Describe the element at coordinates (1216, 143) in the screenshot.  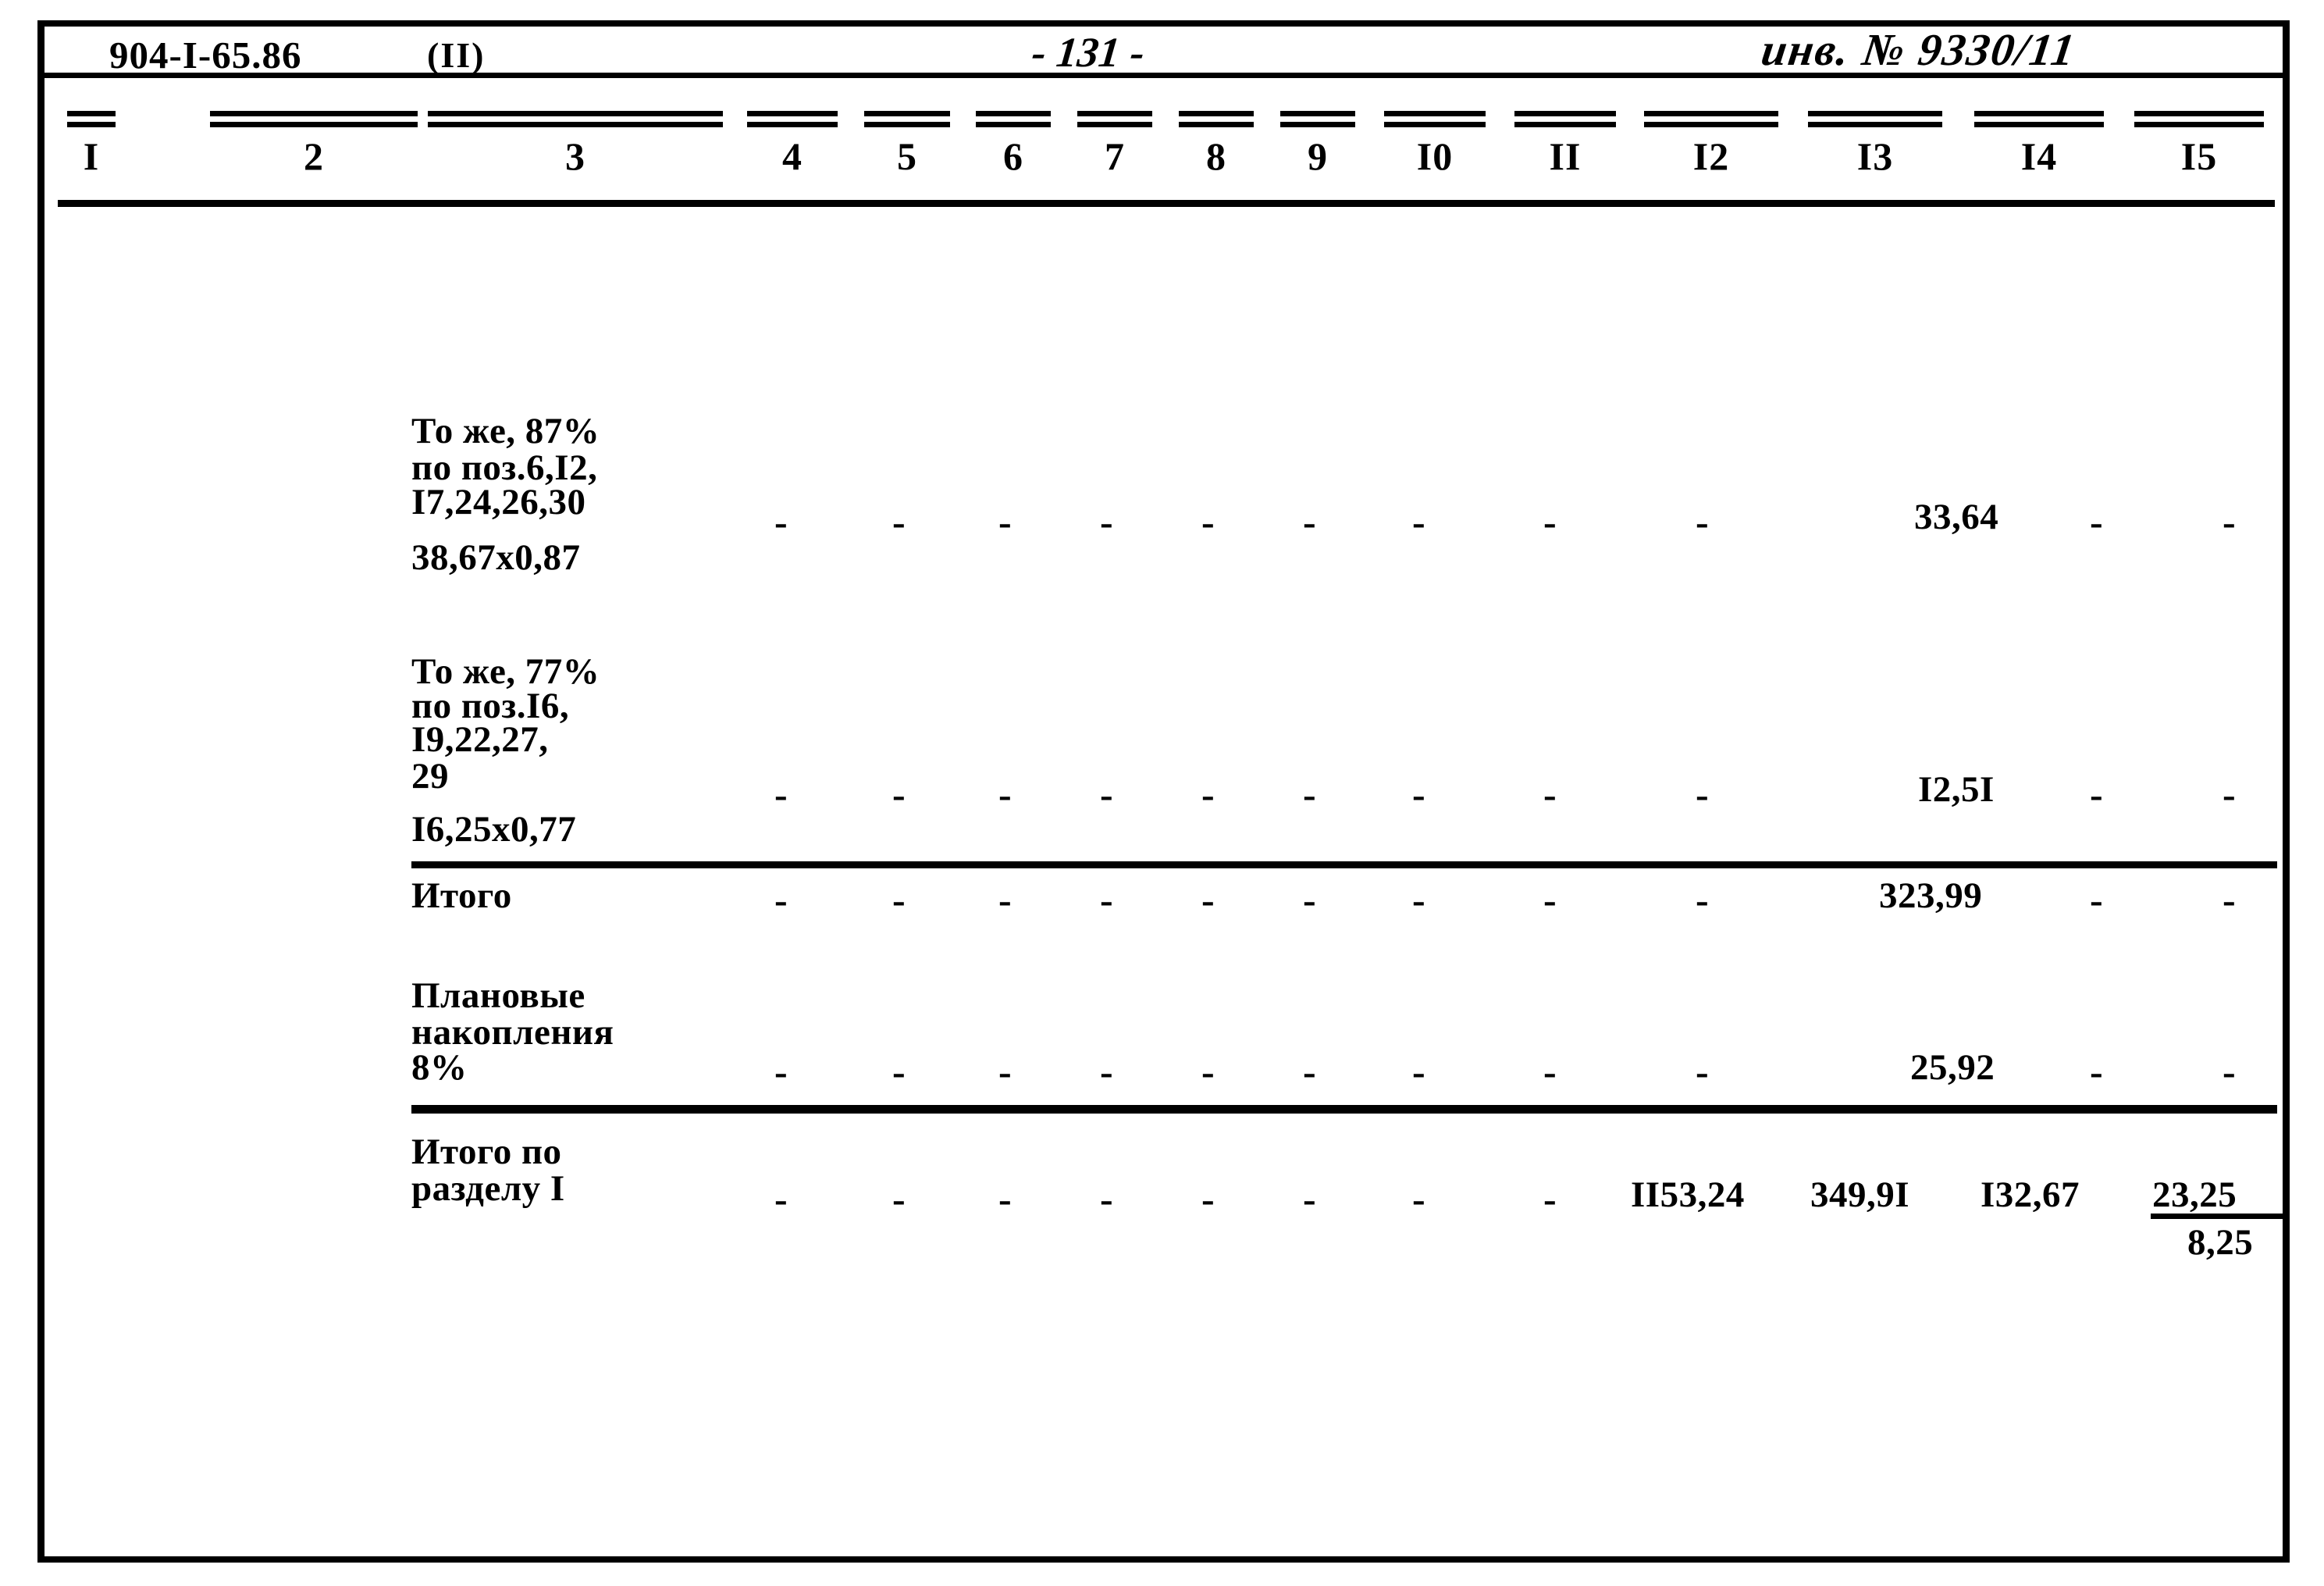
I see `column-header-8: 8` at that location.